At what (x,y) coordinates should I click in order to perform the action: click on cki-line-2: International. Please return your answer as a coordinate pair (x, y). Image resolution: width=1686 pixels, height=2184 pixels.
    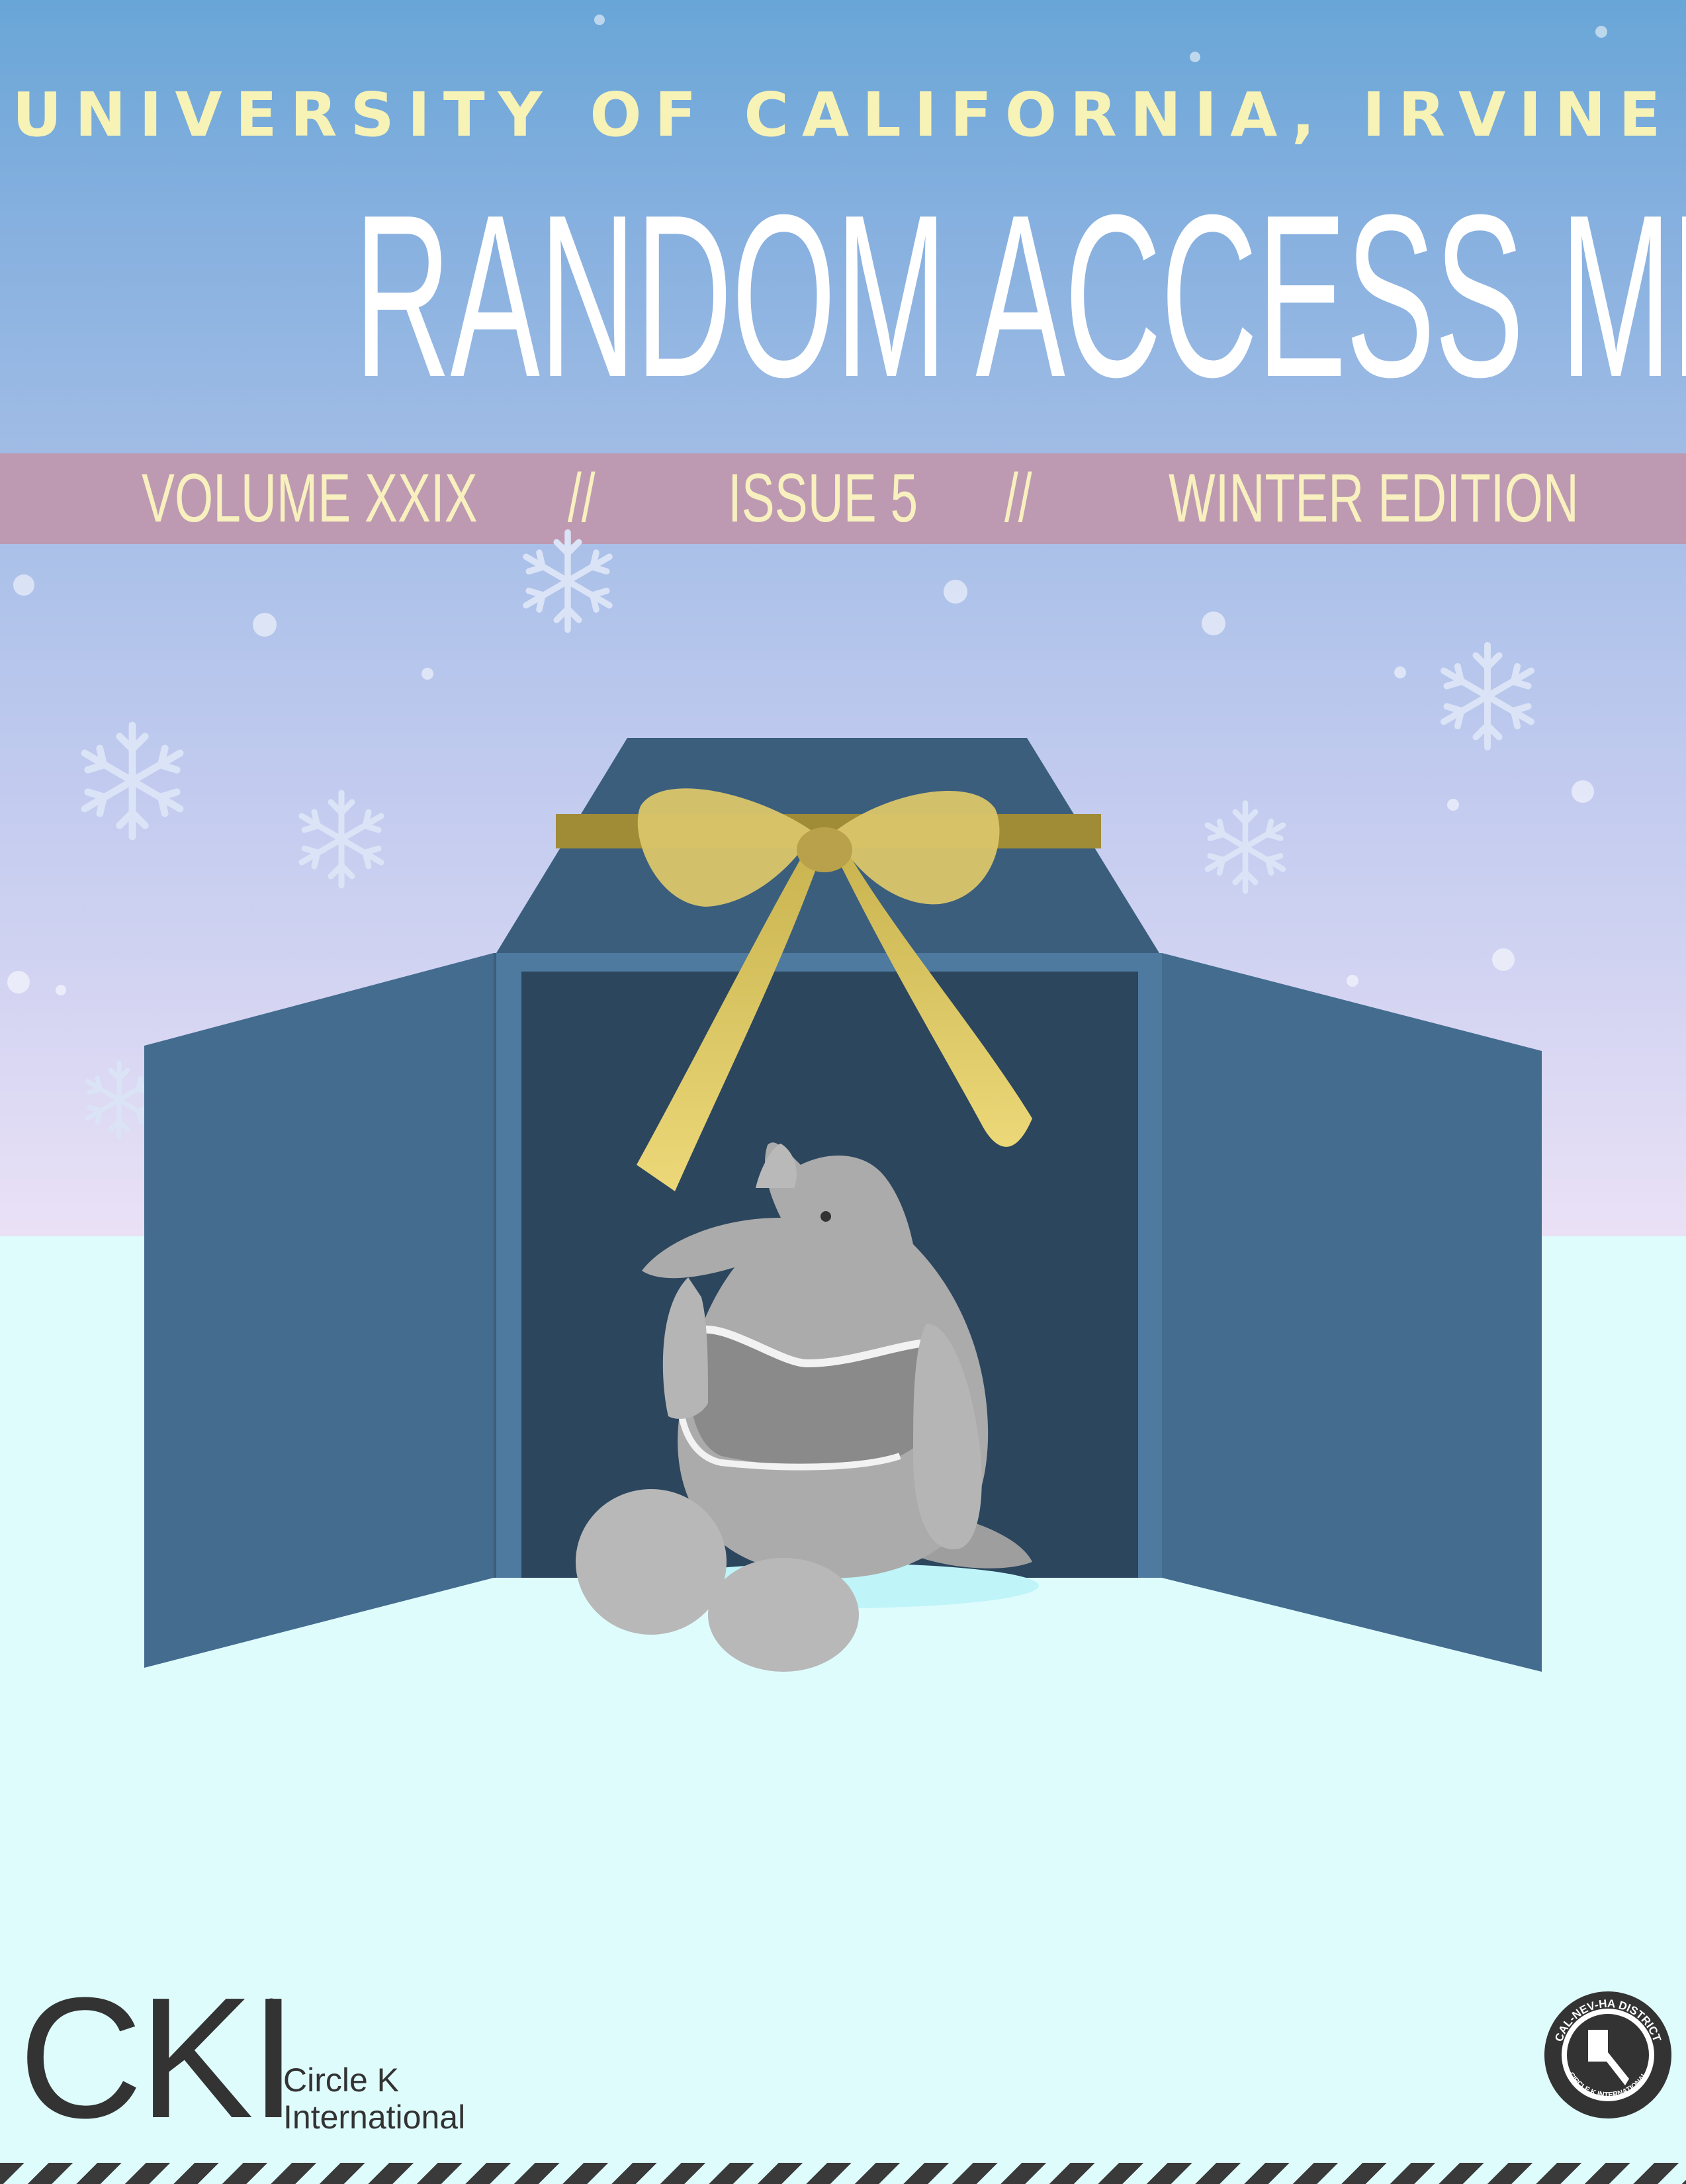
    Looking at the image, I should click on (374, 2117).